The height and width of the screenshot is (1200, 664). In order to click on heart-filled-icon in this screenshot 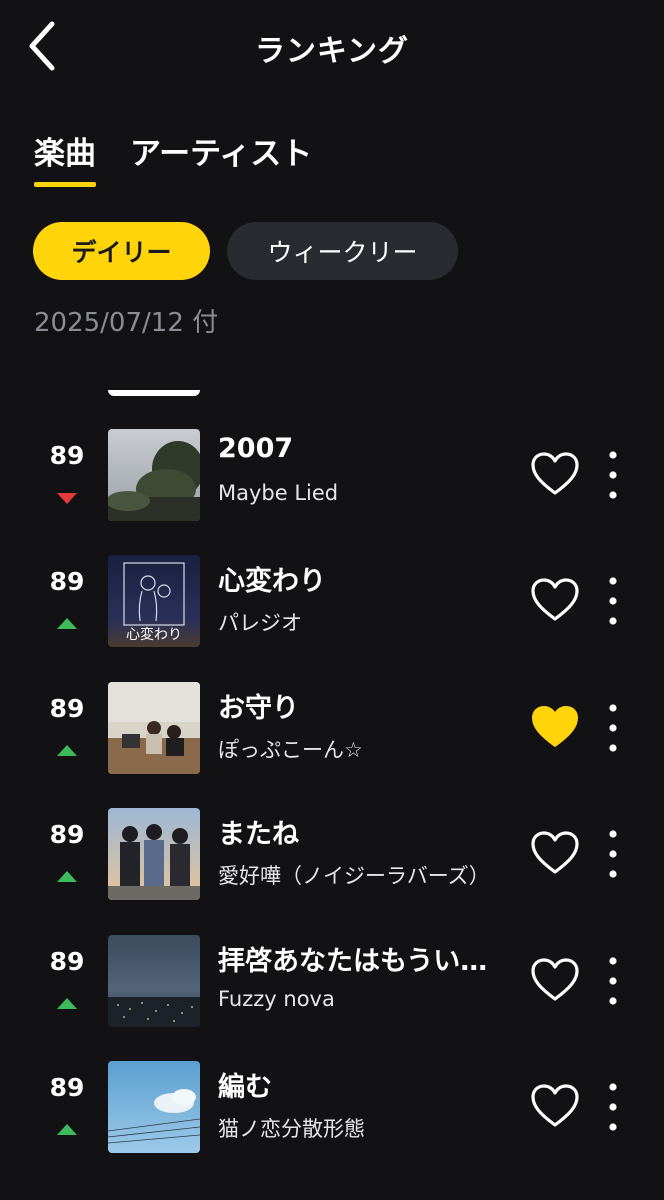, I will do `click(555, 727)`.